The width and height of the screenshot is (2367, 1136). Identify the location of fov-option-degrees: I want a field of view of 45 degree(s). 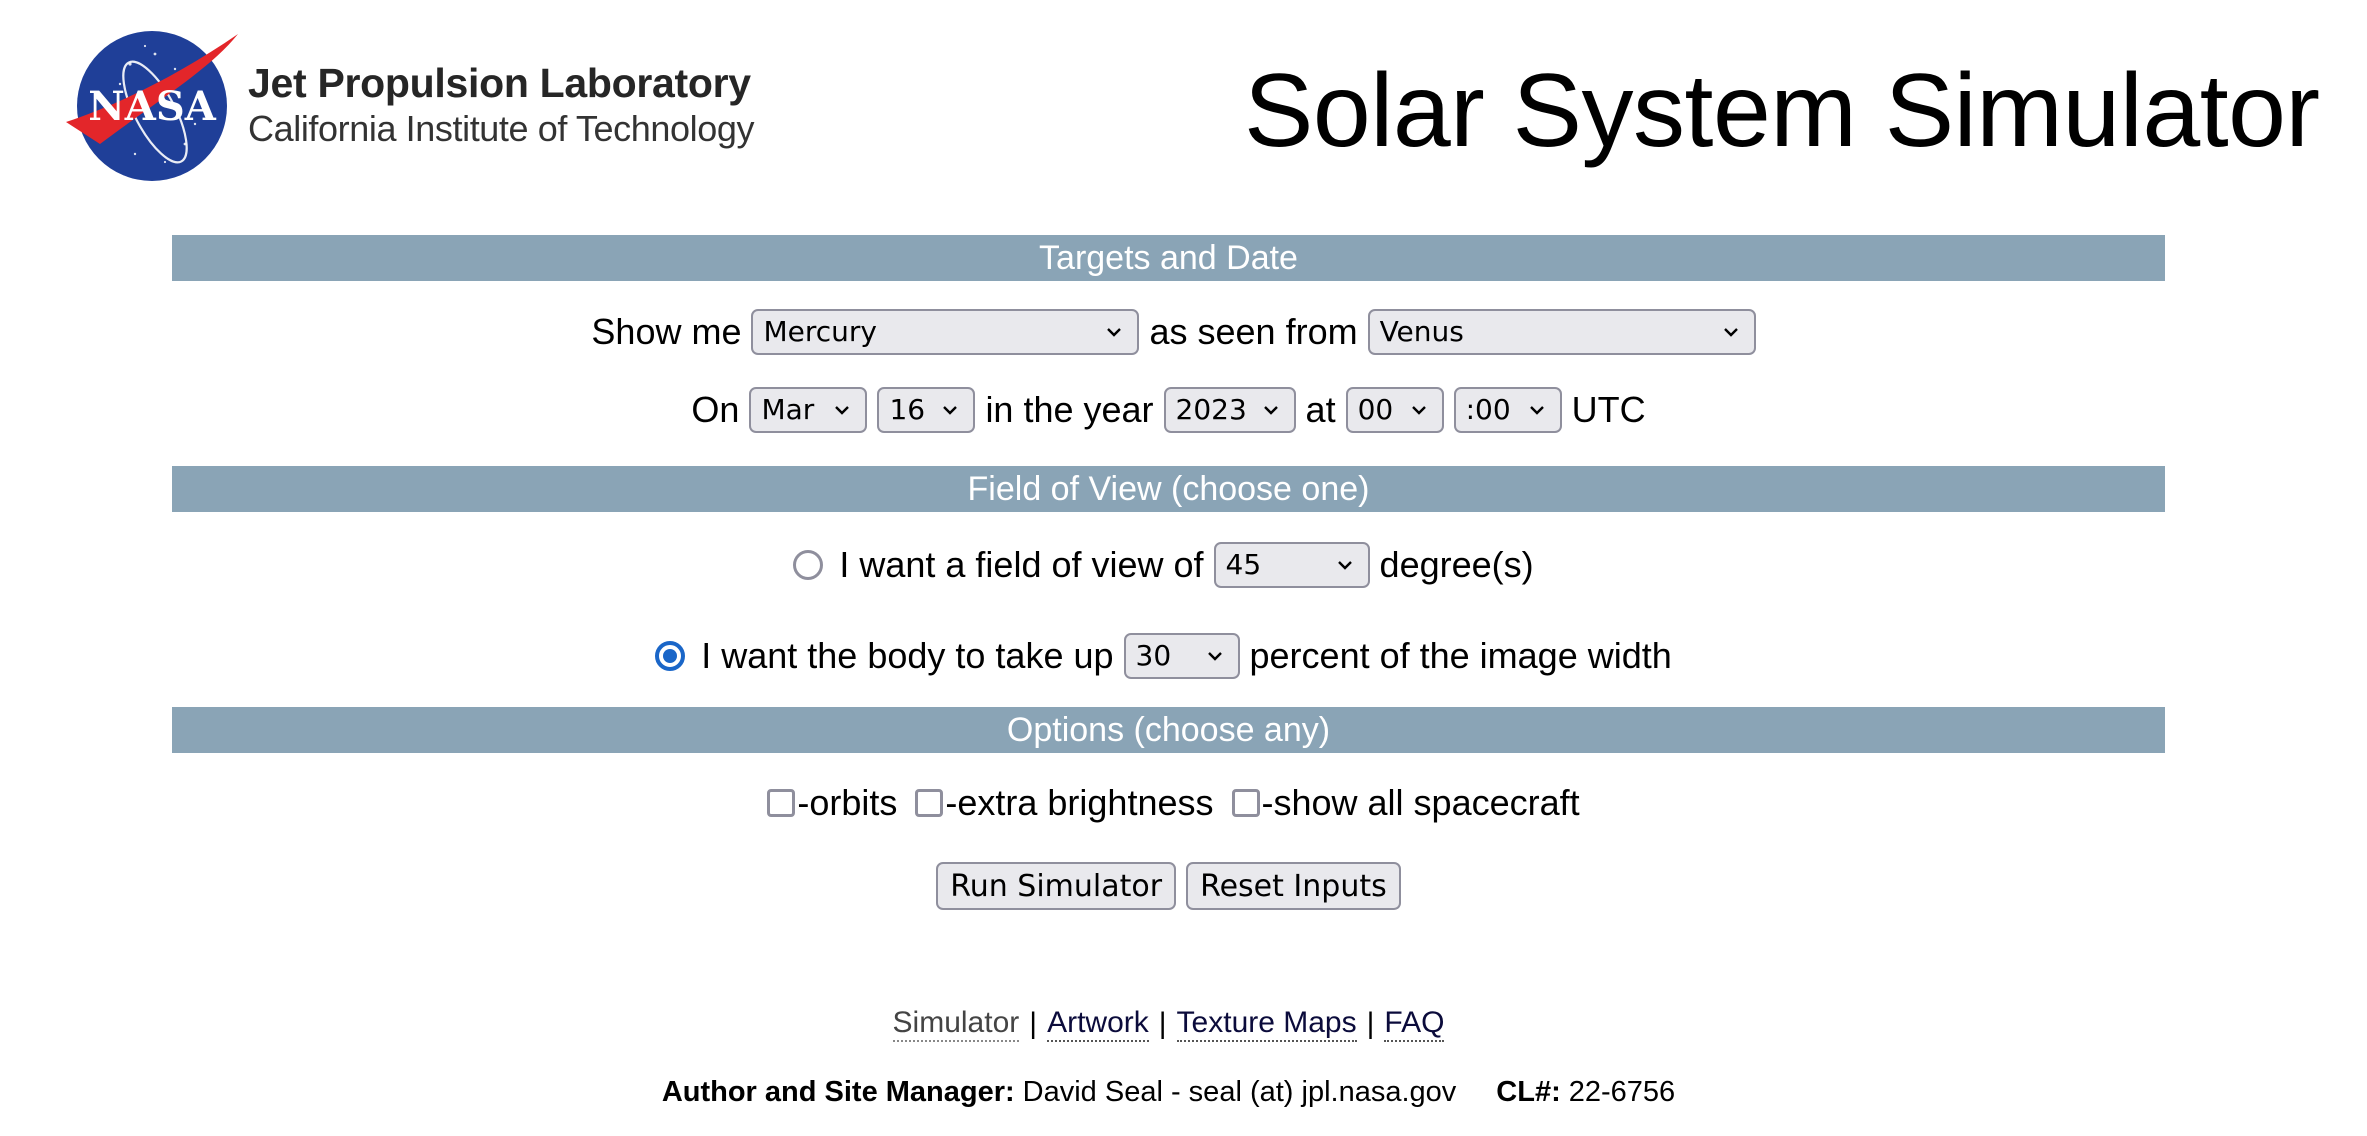
(1168, 564).